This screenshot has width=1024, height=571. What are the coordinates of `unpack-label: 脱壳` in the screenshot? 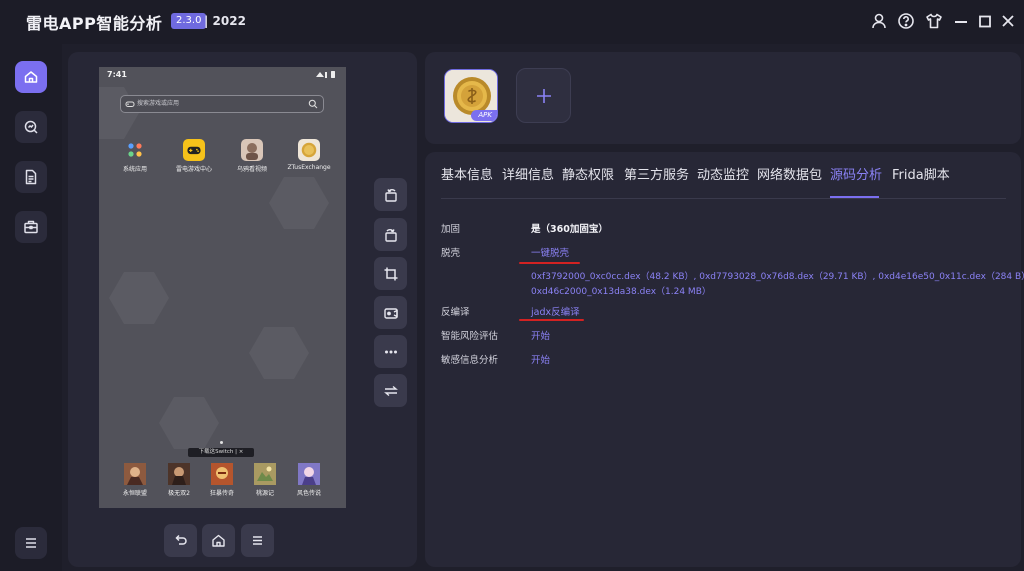 It's located at (451, 253).